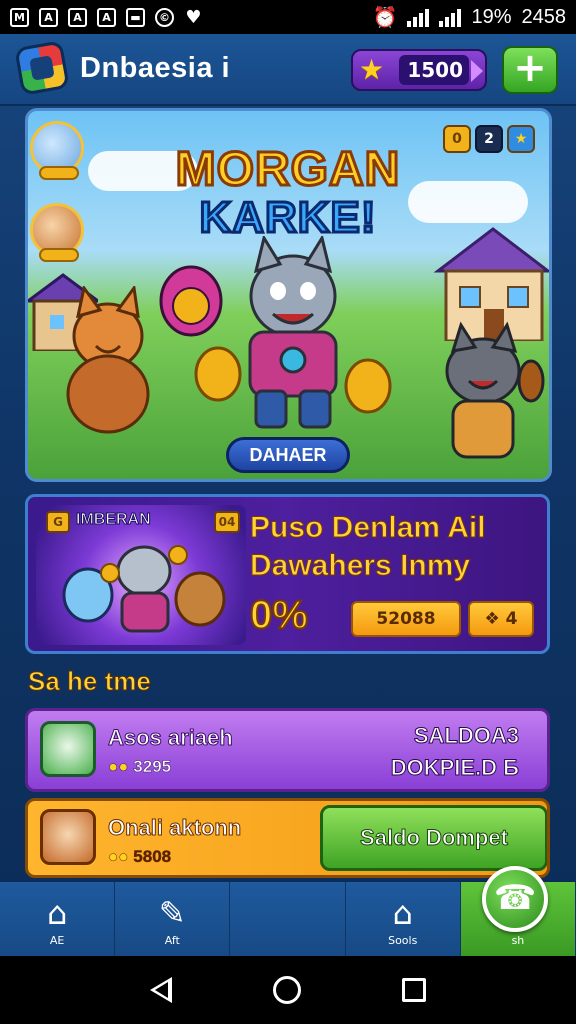 Image resolution: width=576 pixels, height=1024 pixels. What do you see at coordinates (287, 838) in the screenshot?
I see `list-item: Onali aktonn ●● 5808 Saldo Dompet` at bounding box center [287, 838].